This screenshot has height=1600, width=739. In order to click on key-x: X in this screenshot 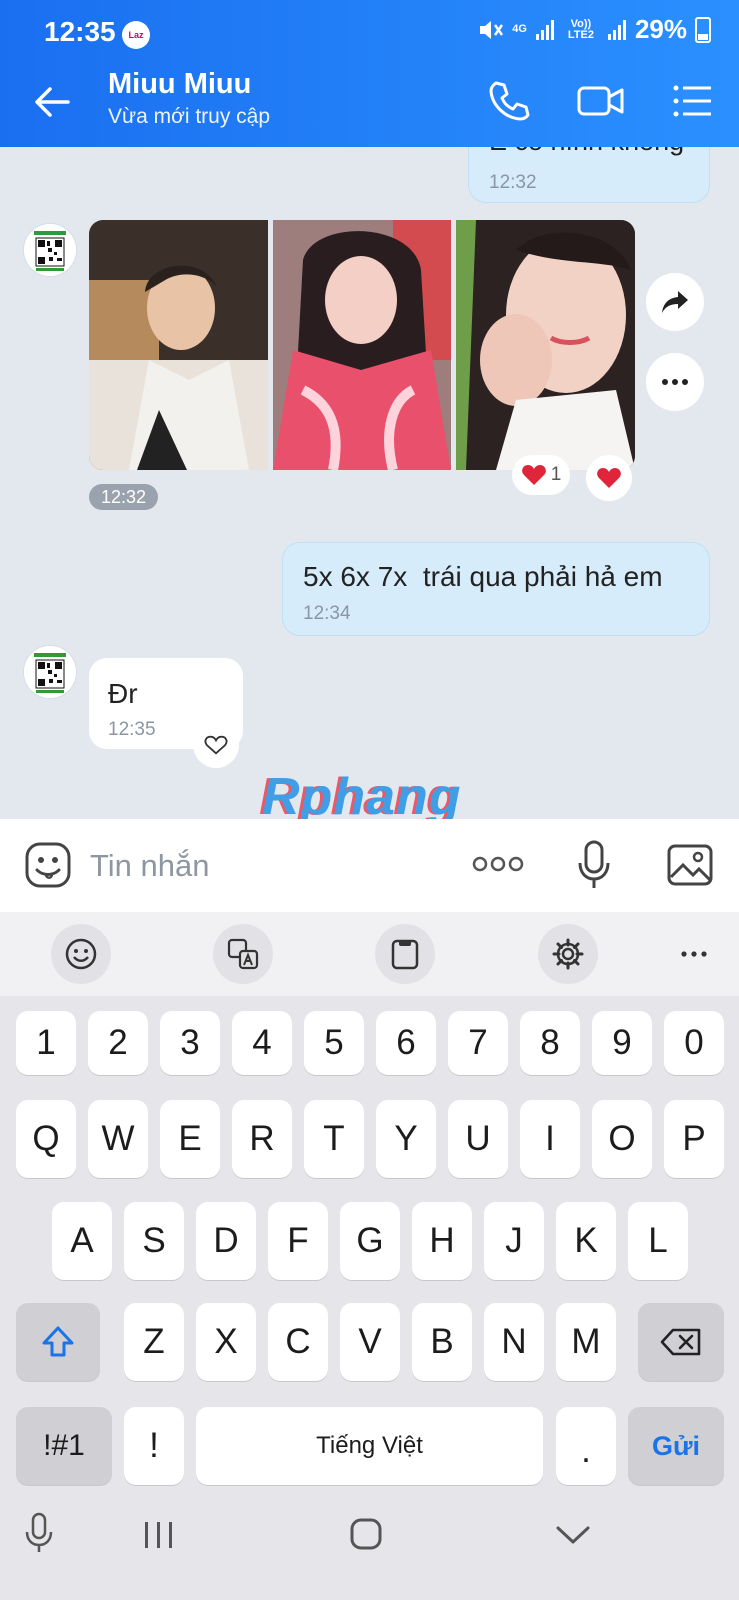, I will do `click(226, 1342)`.